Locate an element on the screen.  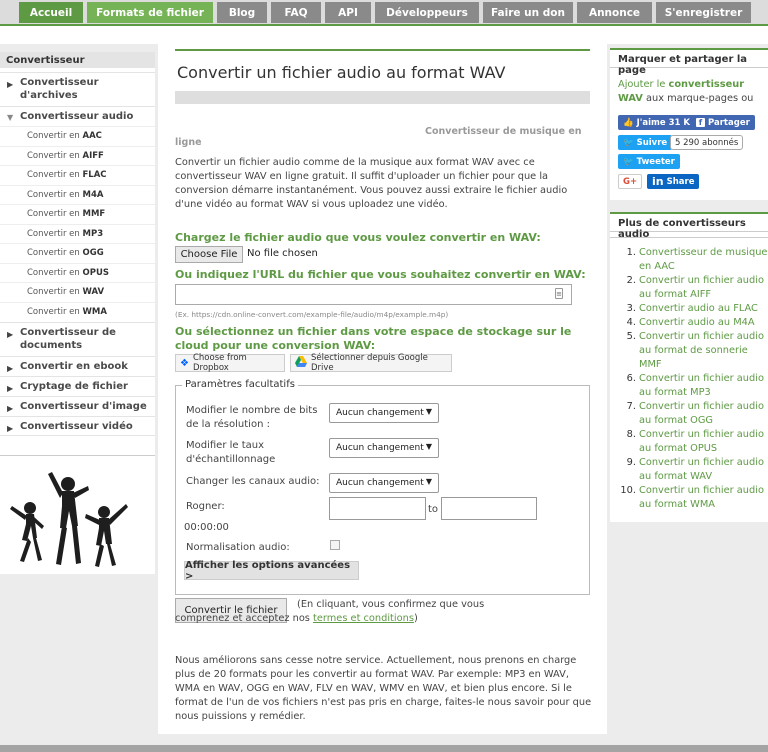
dropdown-caret-icon: ▼ is located at coordinates (428, 446).